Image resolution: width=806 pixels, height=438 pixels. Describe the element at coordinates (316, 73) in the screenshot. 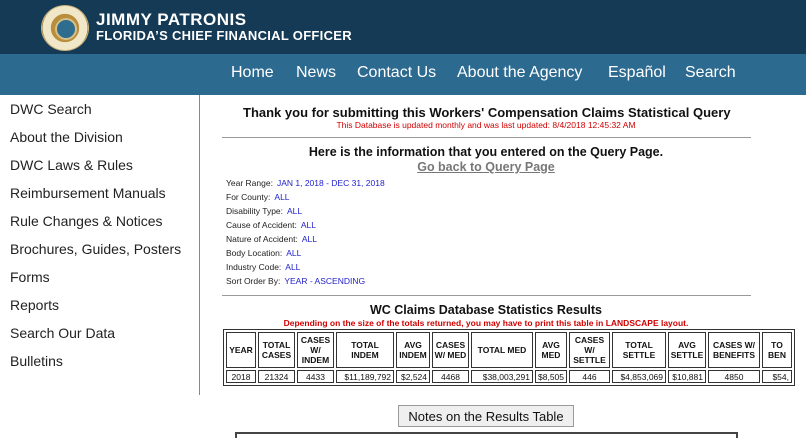

I see `nav-news: News` at that location.